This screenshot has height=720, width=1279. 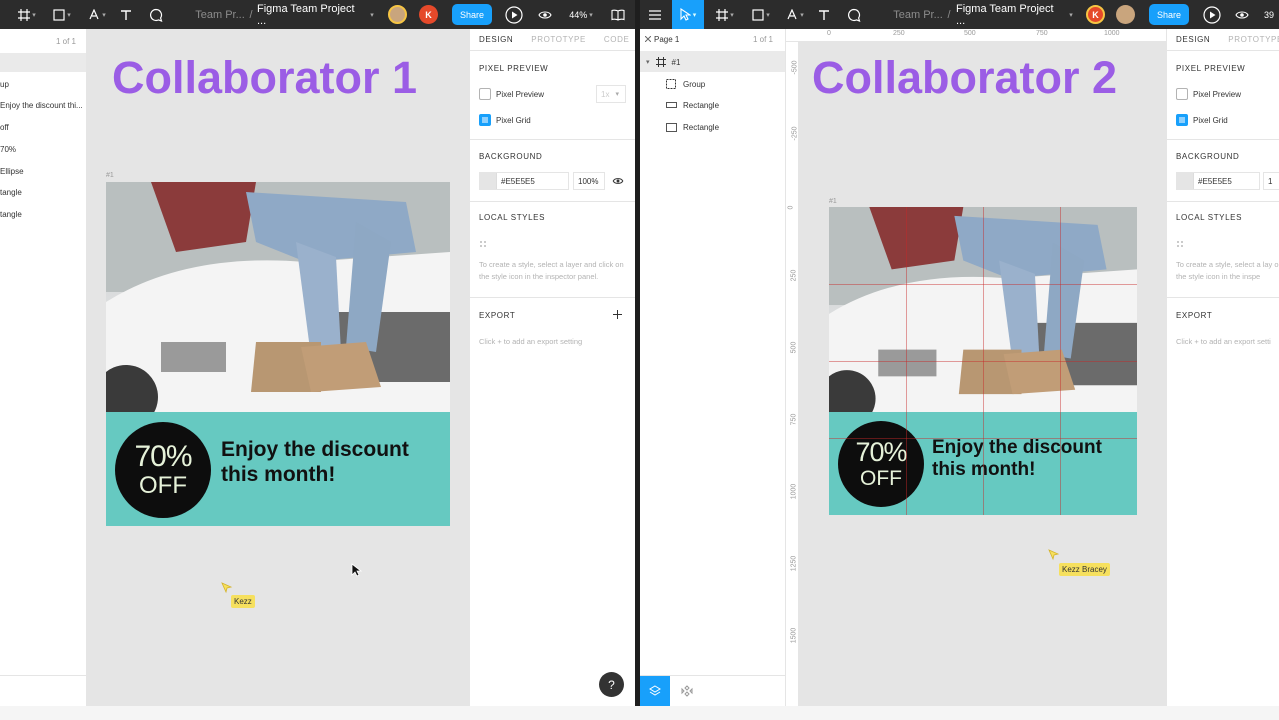 I want to click on layer-frame: ▾ #1, so click(x=663, y=62).